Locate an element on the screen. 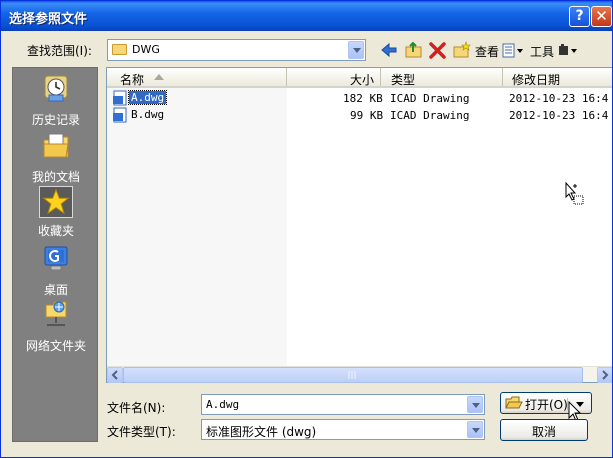 This screenshot has width=613, height=458. tools-menu-button is located at coordinates (569, 50).